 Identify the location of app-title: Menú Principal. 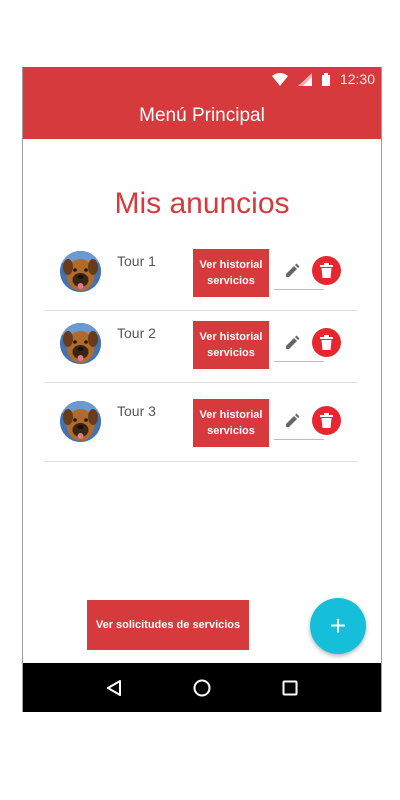
(202, 115).